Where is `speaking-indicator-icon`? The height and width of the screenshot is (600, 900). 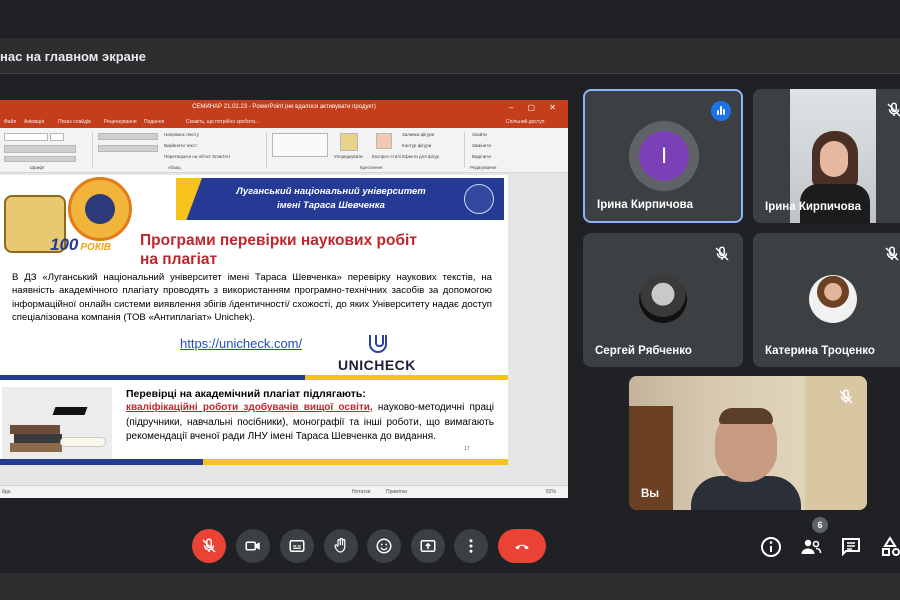 speaking-indicator-icon is located at coordinates (721, 111).